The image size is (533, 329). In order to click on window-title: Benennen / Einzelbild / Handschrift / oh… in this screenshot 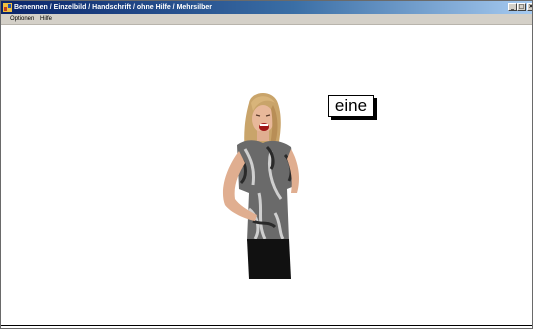, I will do `click(113, 7)`.